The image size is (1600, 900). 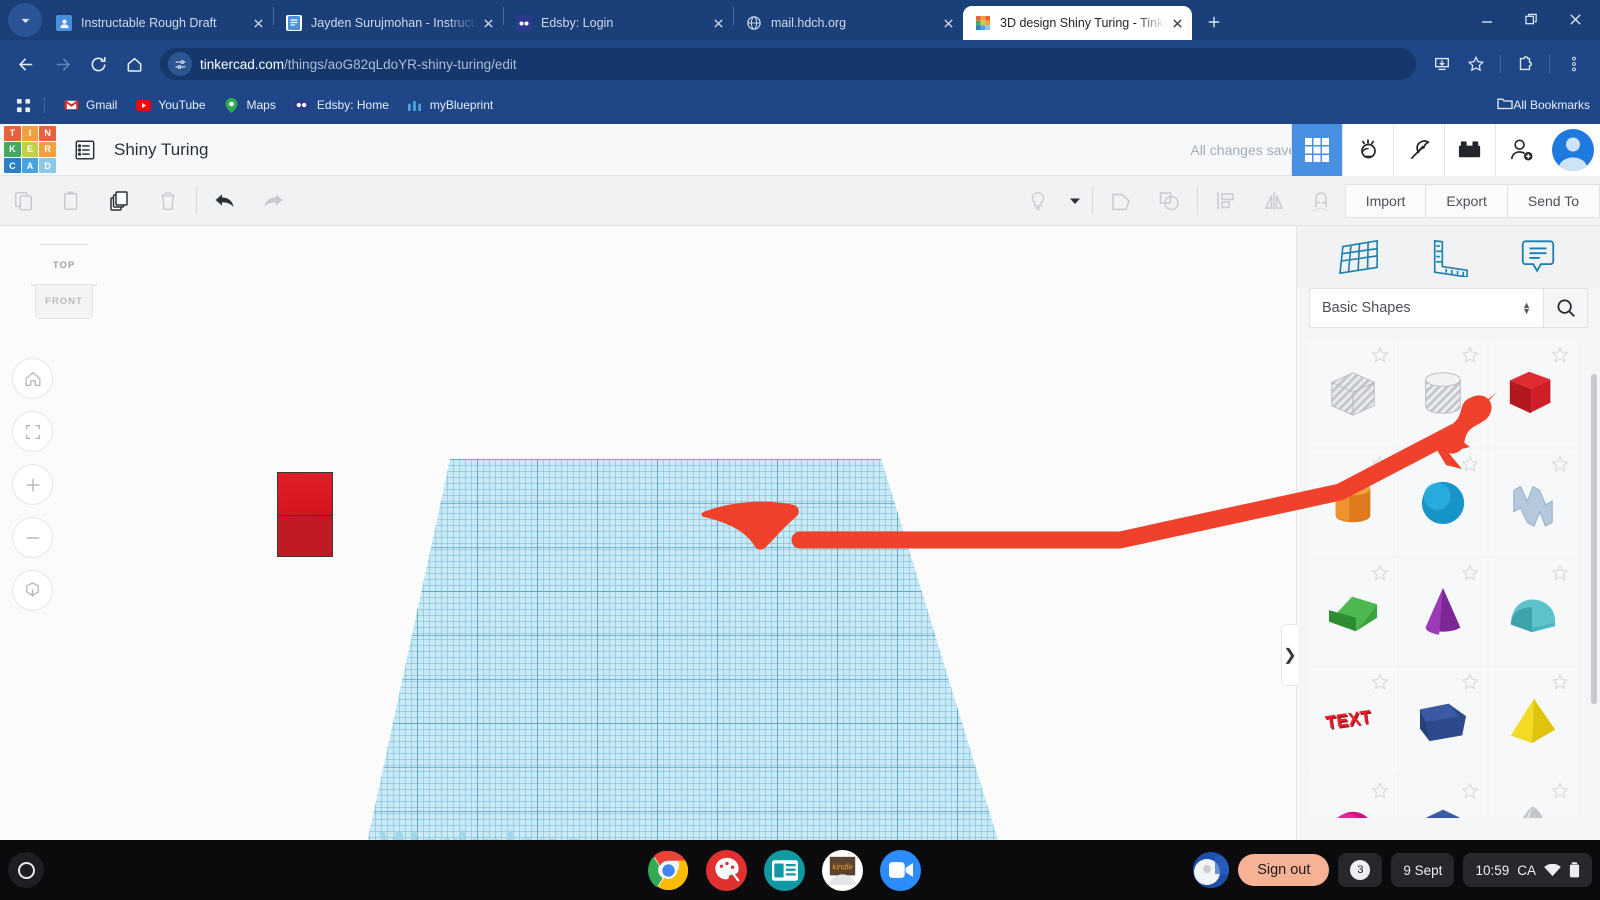 What do you see at coordinates (1553, 201) in the screenshot?
I see `send-to-button: Send To` at bounding box center [1553, 201].